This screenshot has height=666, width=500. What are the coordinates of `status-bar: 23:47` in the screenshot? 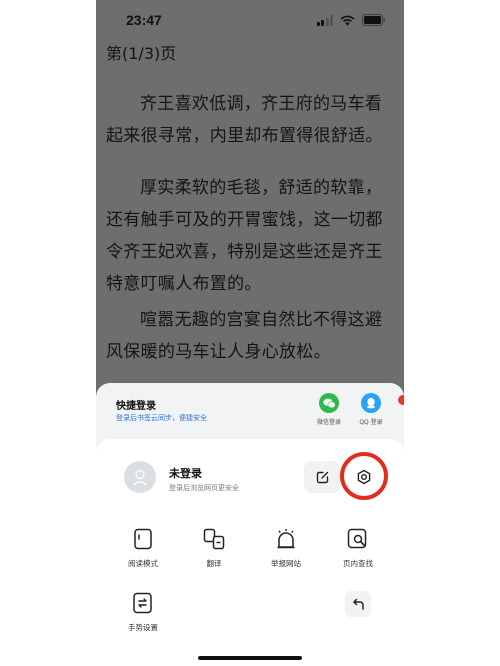 It's located at (250, 20).